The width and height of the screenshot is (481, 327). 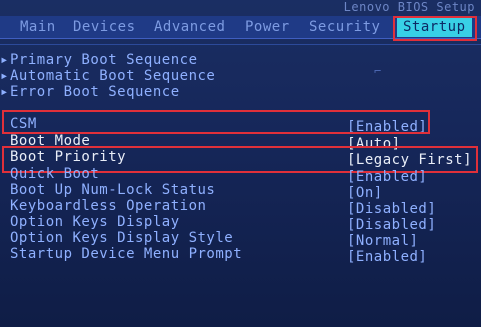 I want to click on setting-label: Option Keys Display Style, so click(x=122, y=238).